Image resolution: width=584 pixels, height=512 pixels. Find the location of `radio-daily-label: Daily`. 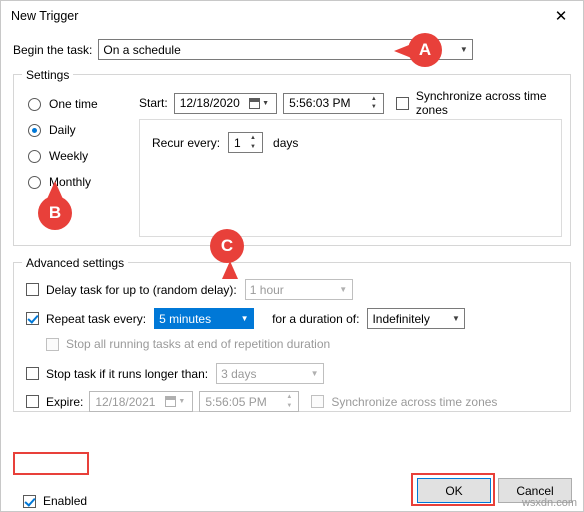

radio-daily-label: Daily is located at coordinates (62, 130).